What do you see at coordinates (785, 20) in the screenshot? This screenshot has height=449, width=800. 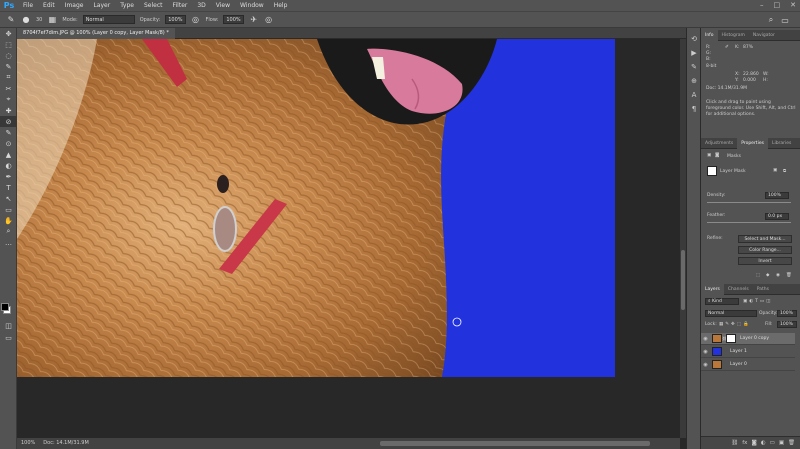 I see `workspace-icon: ▭` at bounding box center [785, 20].